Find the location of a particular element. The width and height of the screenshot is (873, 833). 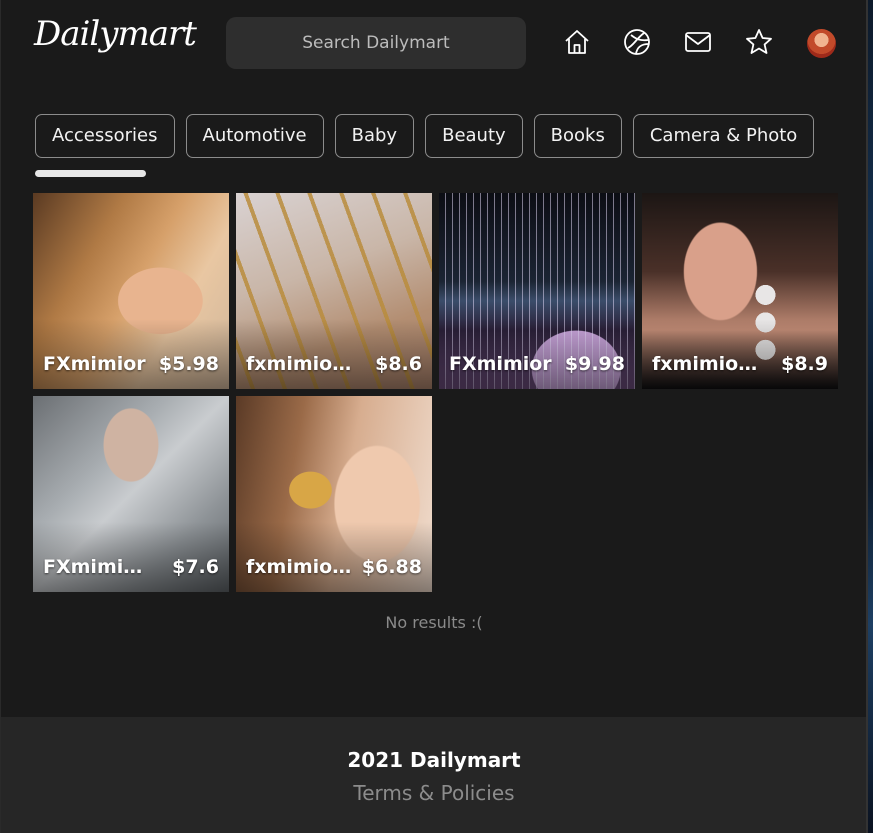

category-scrollbar is located at coordinates (90, 173).